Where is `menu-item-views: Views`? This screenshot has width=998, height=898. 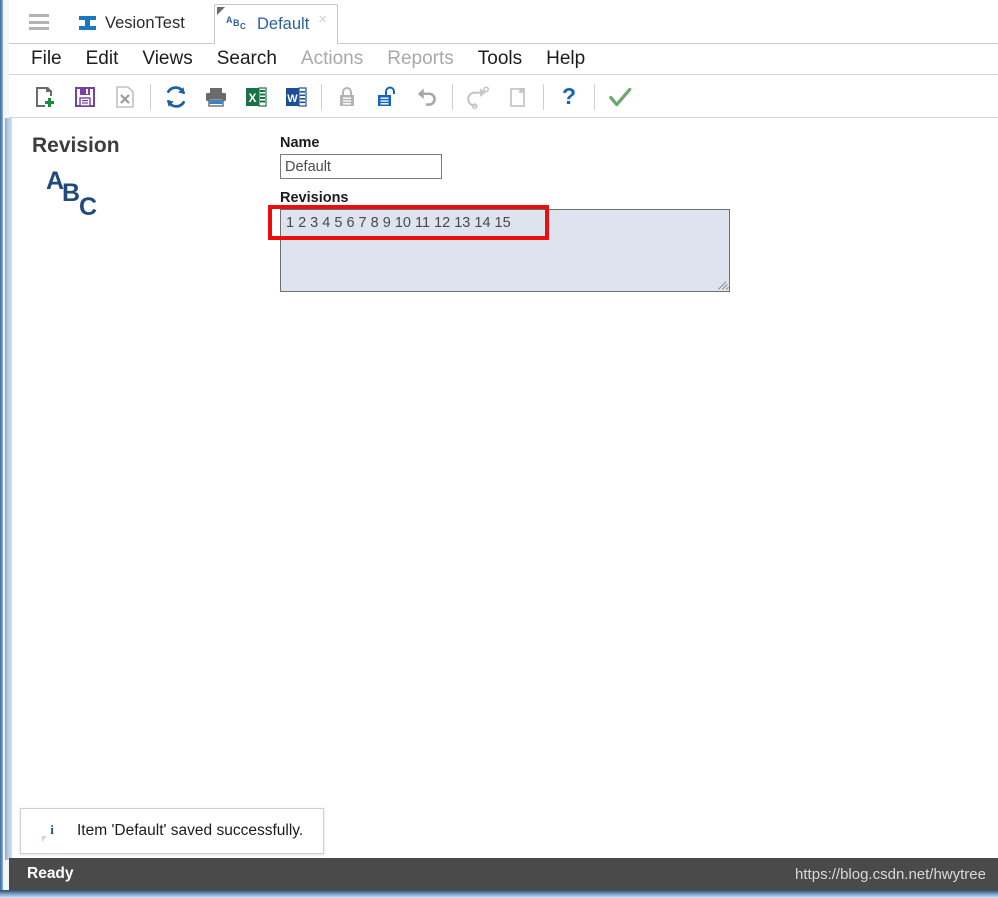
menu-item-views: Views is located at coordinates (167, 59).